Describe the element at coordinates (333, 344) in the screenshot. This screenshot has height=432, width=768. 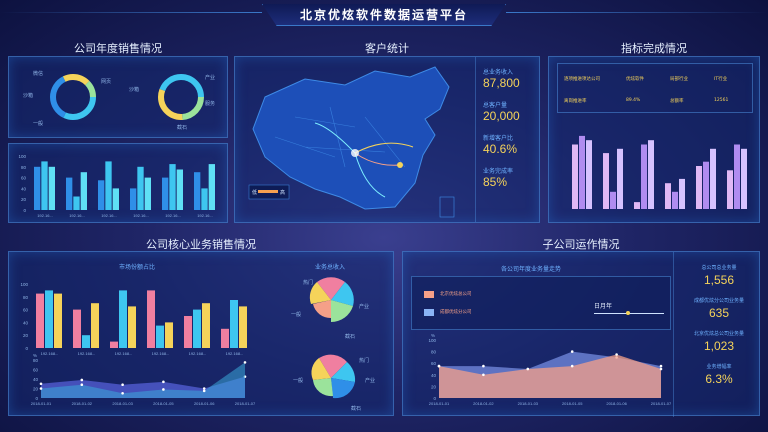
I see `rose-charts: 热门 产业 截石 一般 热门 产业 截石 一般` at that location.